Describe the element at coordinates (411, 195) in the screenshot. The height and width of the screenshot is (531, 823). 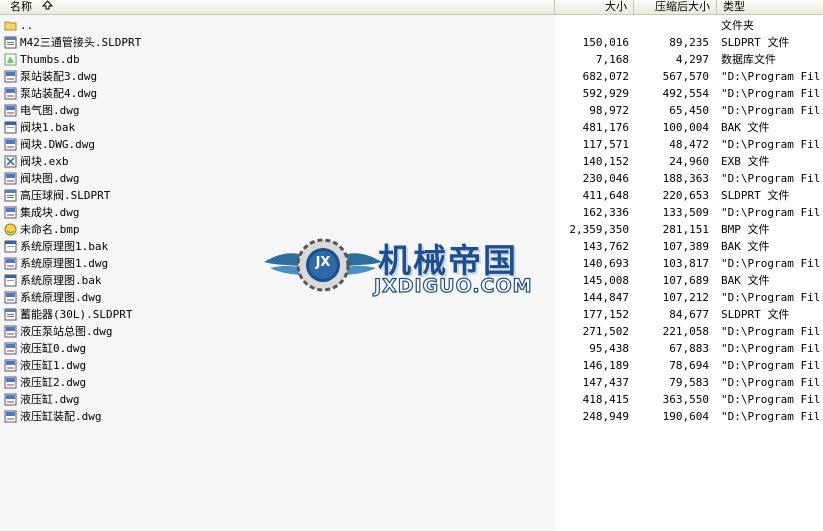
I see `file-row: 高压球阀.SLDPRT 411,648 220,653 SLDPRT 文件` at that location.